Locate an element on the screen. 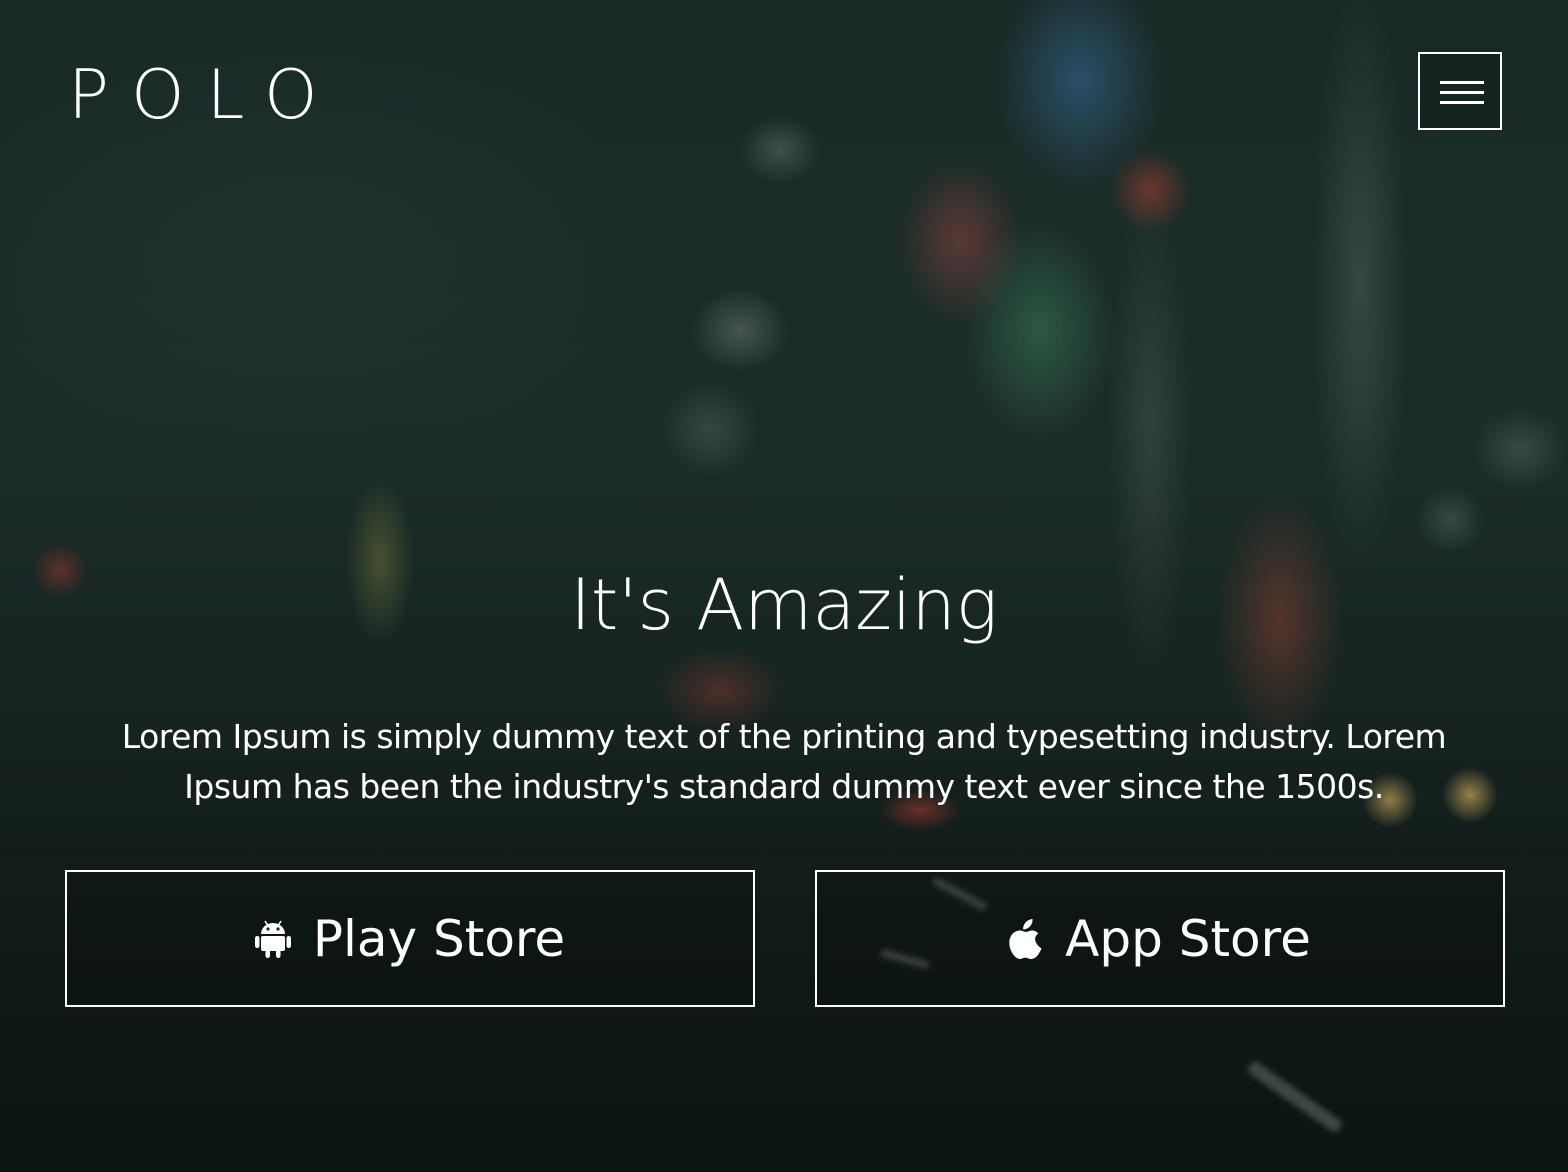  app-store-button: App Store is located at coordinates (1160, 938).